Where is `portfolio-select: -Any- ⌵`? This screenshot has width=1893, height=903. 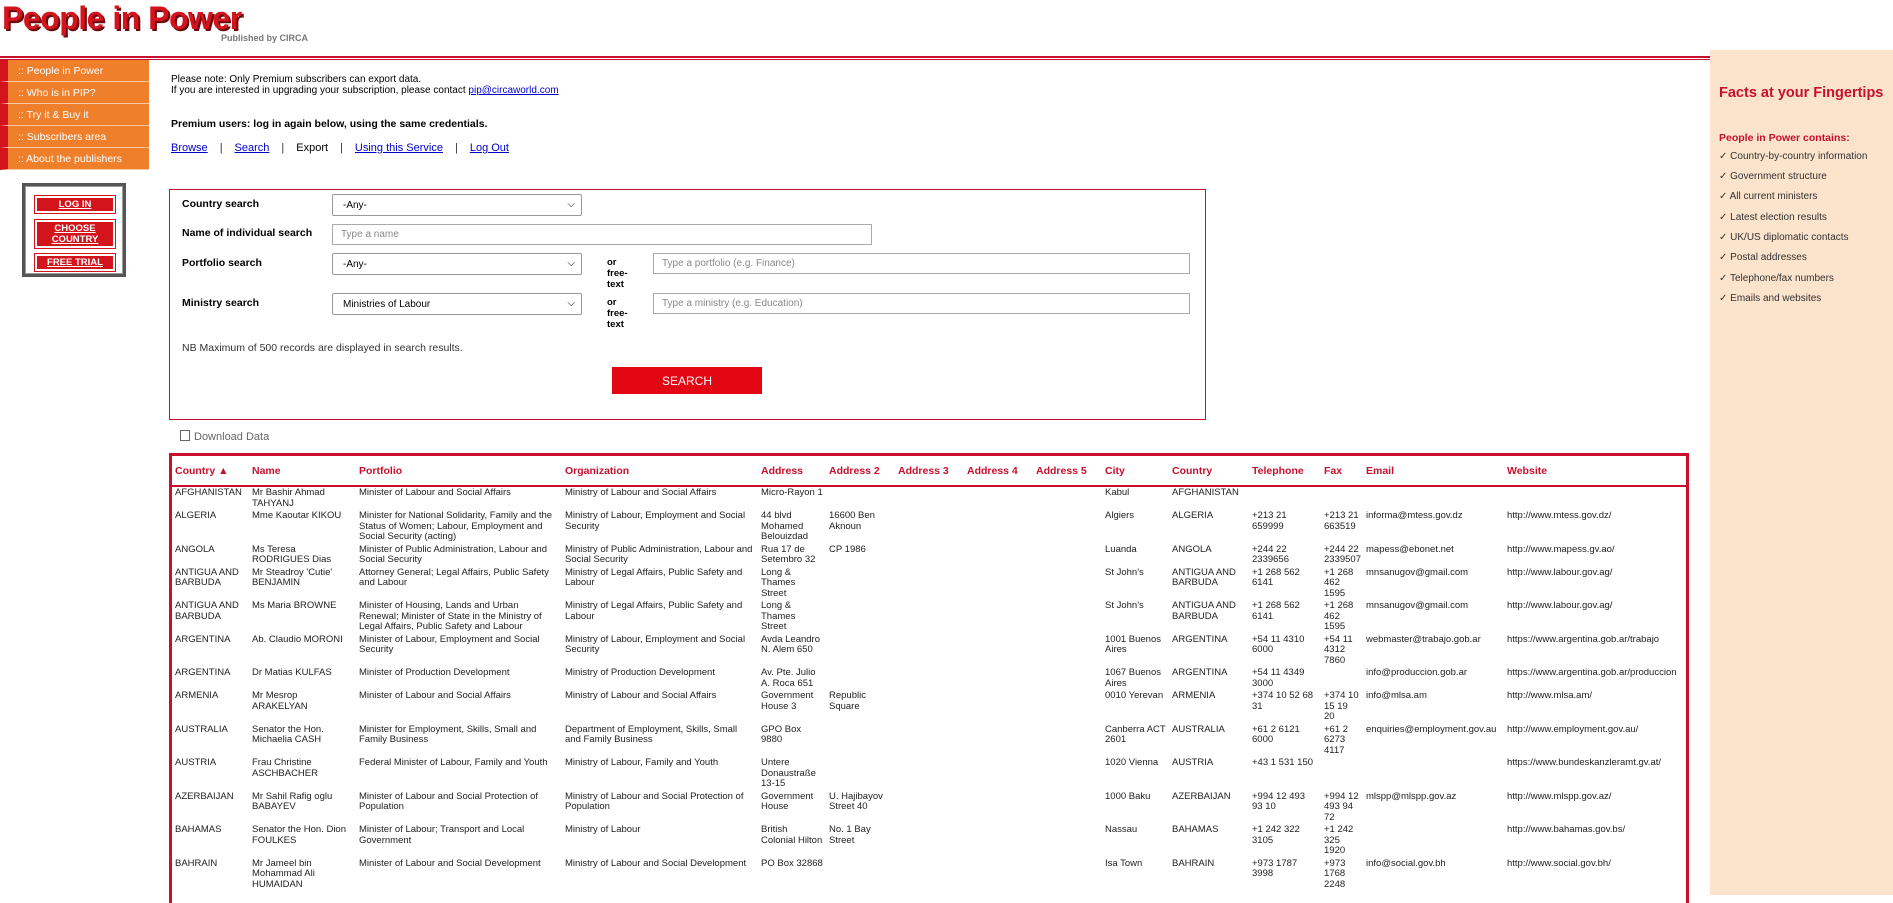 portfolio-select: -Any- ⌵ is located at coordinates (457, 264).